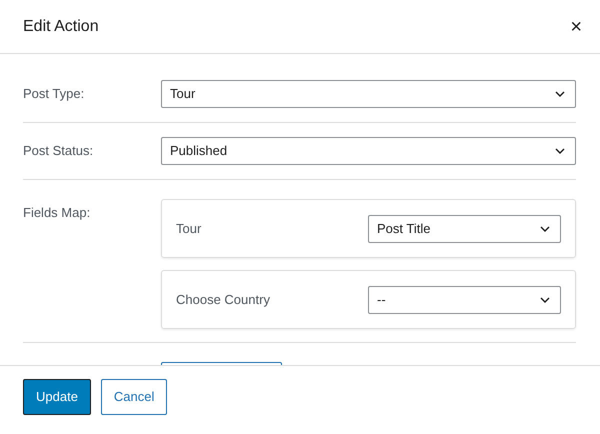 The height and width of the screenshot is (434, 600). What do you see at coordinates (57, 213) in the screenshot?
I see `field-label: Fields Map:` at bounding box center [57, 213].